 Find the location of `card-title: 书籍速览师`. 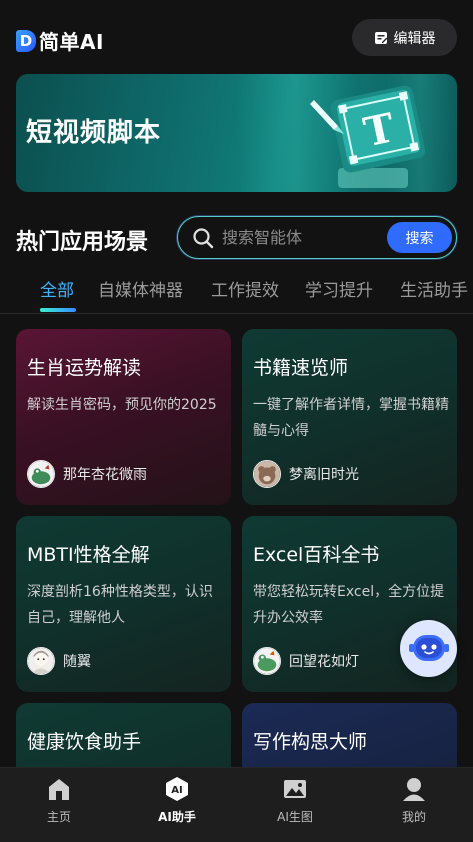

card-title: 书籍速览师 is located at coordinates (301, 368).